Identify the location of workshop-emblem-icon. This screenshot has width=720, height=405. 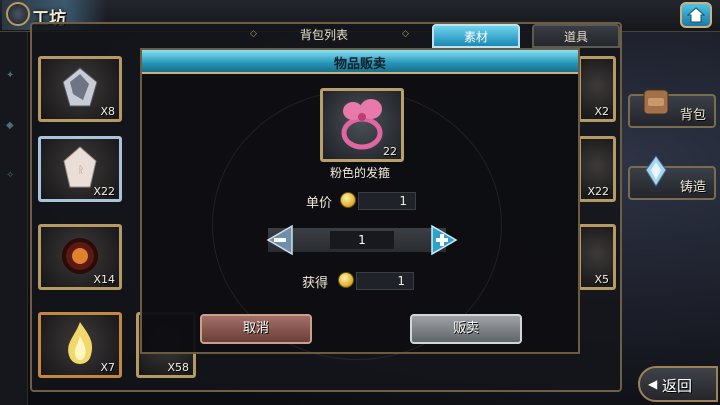
(18, 14).